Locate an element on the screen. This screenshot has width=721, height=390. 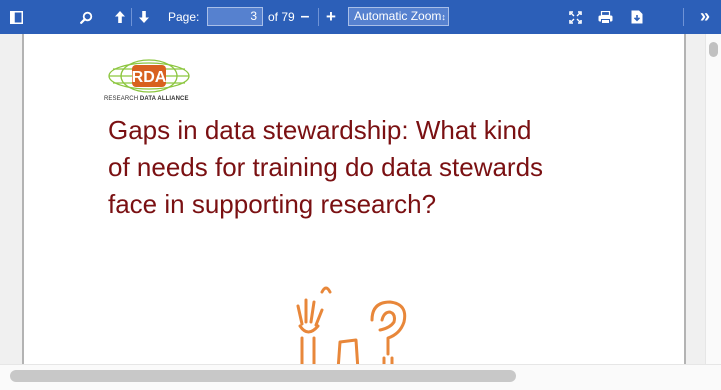
title-line: of needs for training do data stewards is located at coordinates (326, 167).